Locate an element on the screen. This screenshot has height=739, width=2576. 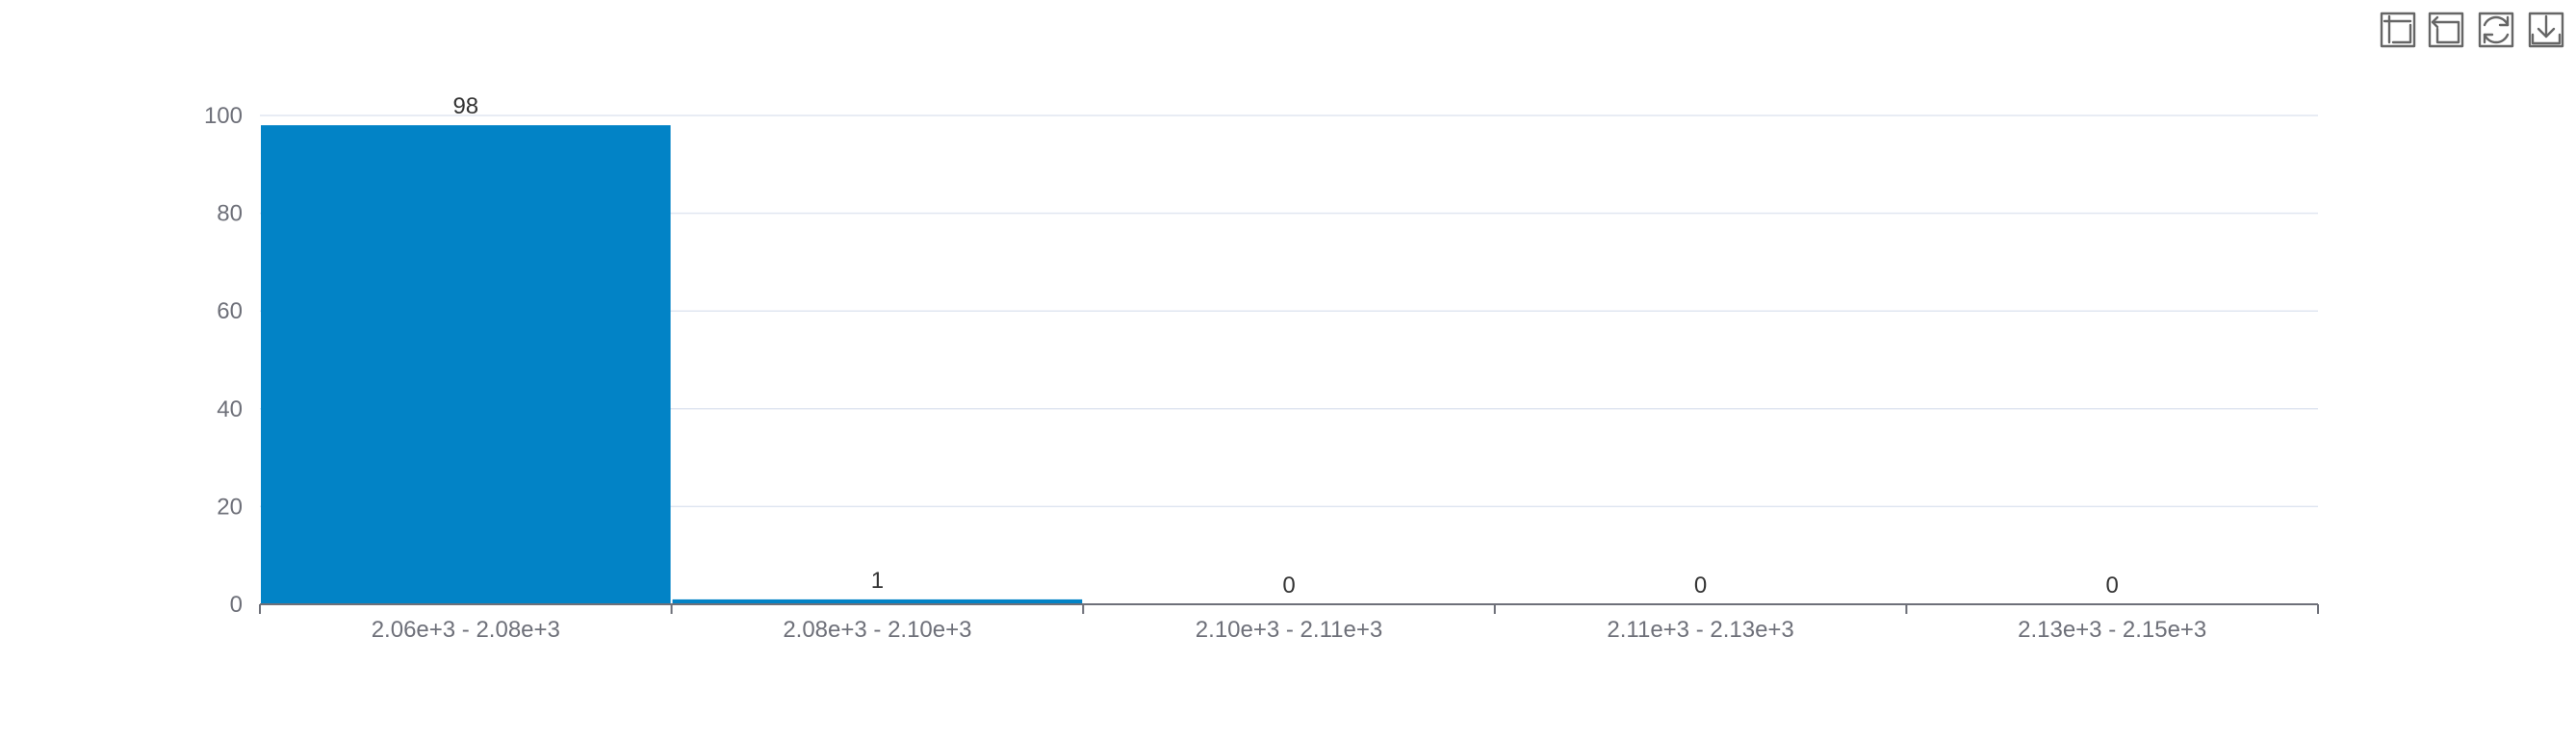
x-tick-label: 2.08e+3 - 2.10e+3 is located at coordinates (877, 630).